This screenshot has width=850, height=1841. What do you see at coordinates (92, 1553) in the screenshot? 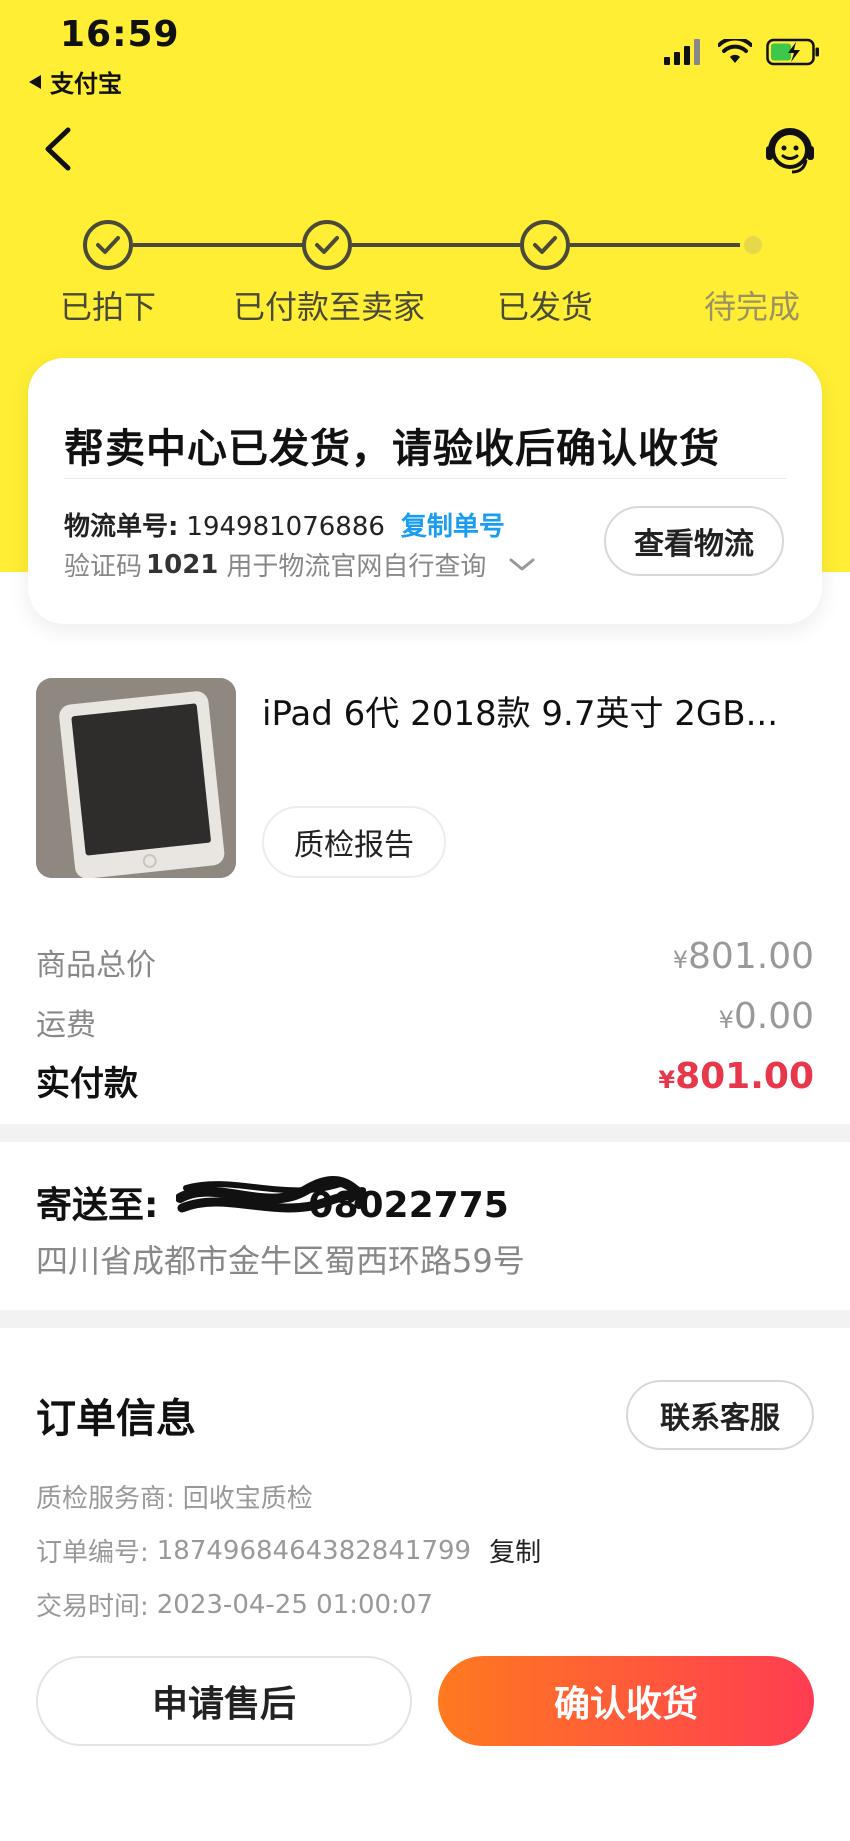
I see `order-number-label: 订单编号:` at bounding box center [92, 1553].